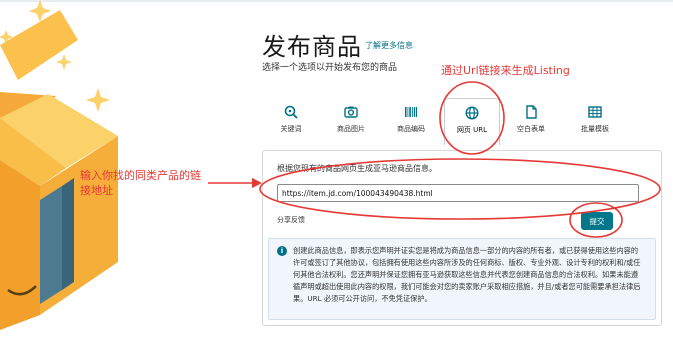 The height and width of the screenshot is (339, 673). I want to click on tab-blank-form-label: 空白表单, so click(531, 129).